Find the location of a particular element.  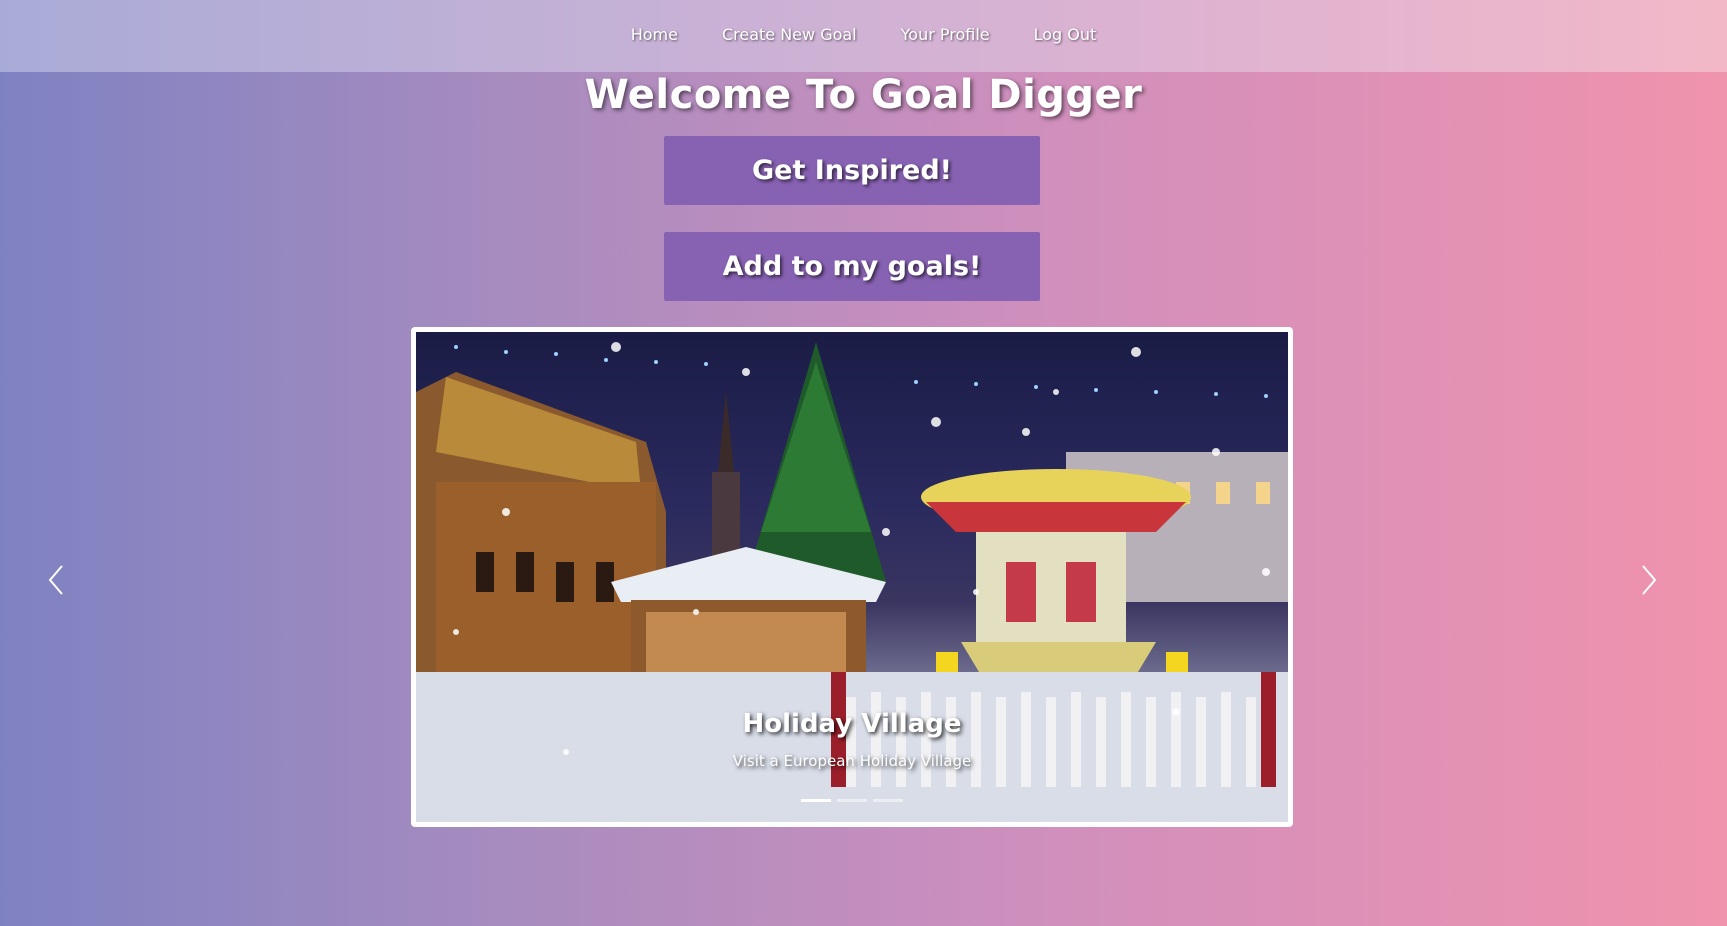

carousel-indicators is located at coordinates (852, 800).